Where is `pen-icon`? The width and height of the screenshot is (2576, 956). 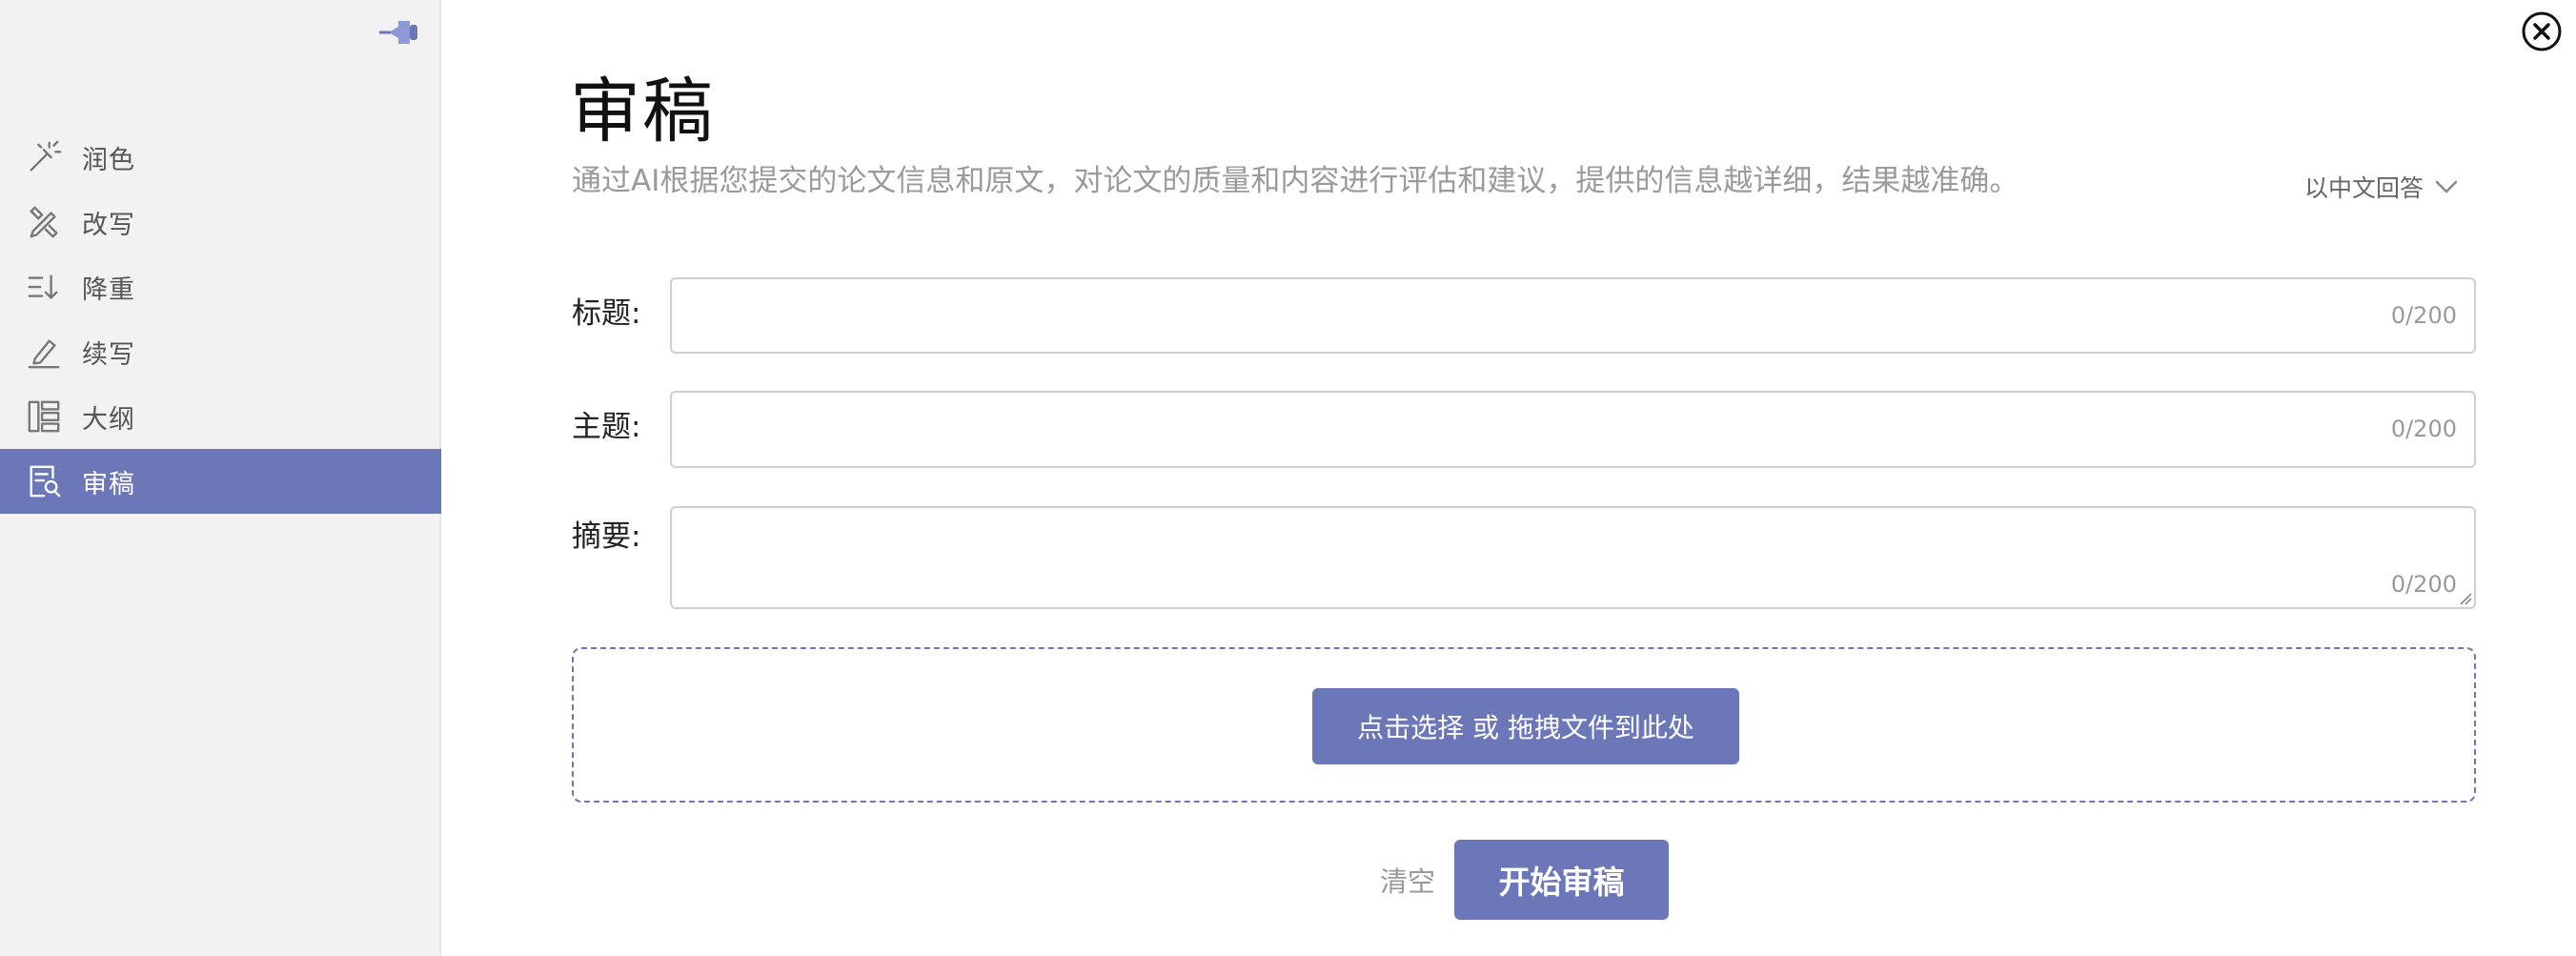 pen-icon is located at coordinates (44, 352).